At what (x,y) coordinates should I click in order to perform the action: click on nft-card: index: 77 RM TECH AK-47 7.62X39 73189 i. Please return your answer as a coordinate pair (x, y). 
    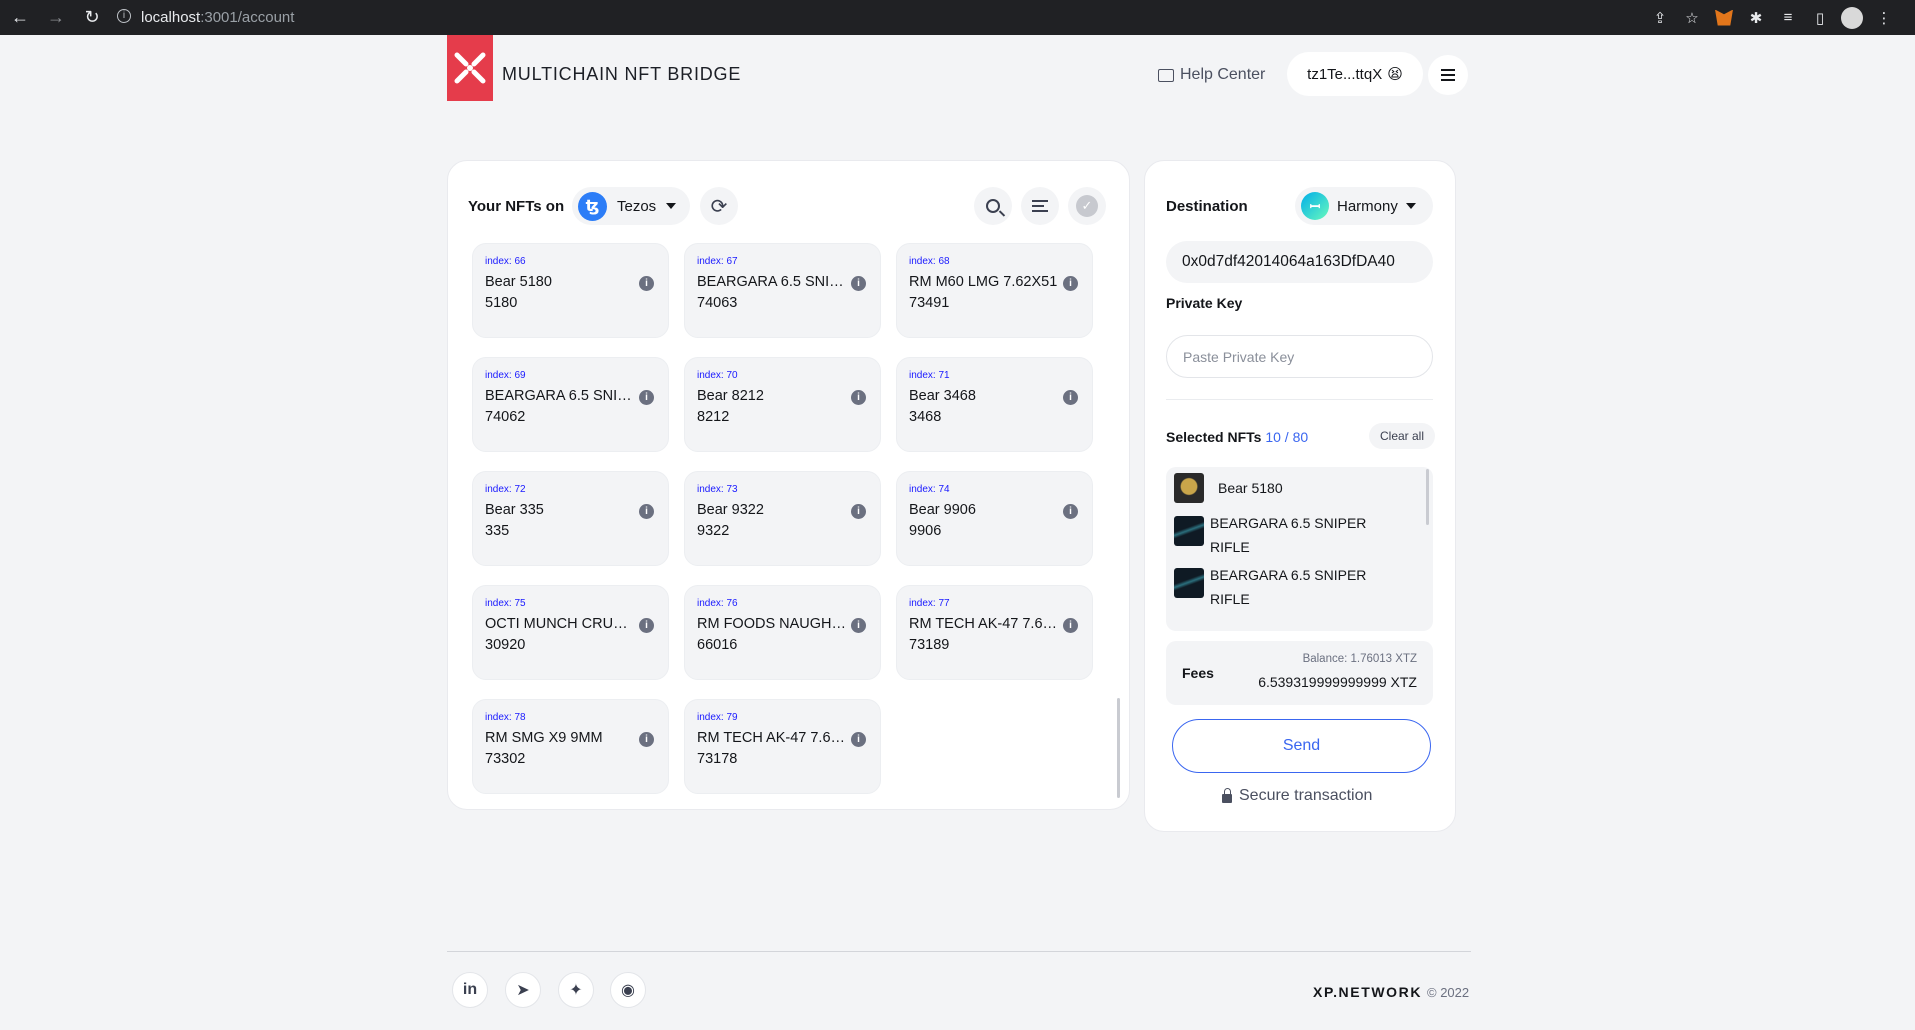
    Looking at the image, I should click on (994, 632).